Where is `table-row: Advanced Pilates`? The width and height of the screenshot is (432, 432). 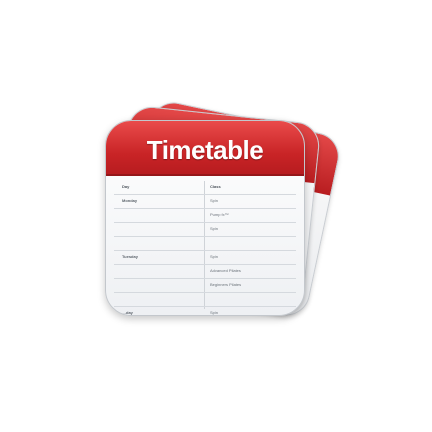 table-row: Advanced Pilates is located at coordinates (205, 272).